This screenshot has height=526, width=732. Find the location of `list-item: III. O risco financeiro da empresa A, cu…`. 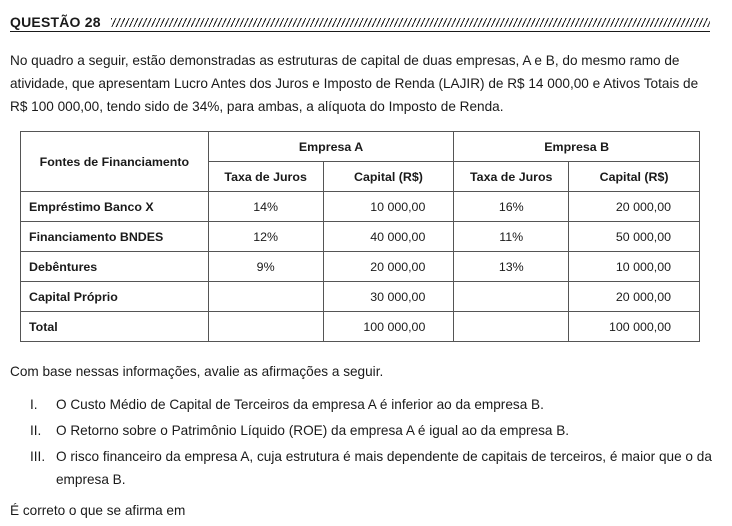

list-item: III. O risco financeiro da empresa A, cu… is located at coordinates (375, 468).